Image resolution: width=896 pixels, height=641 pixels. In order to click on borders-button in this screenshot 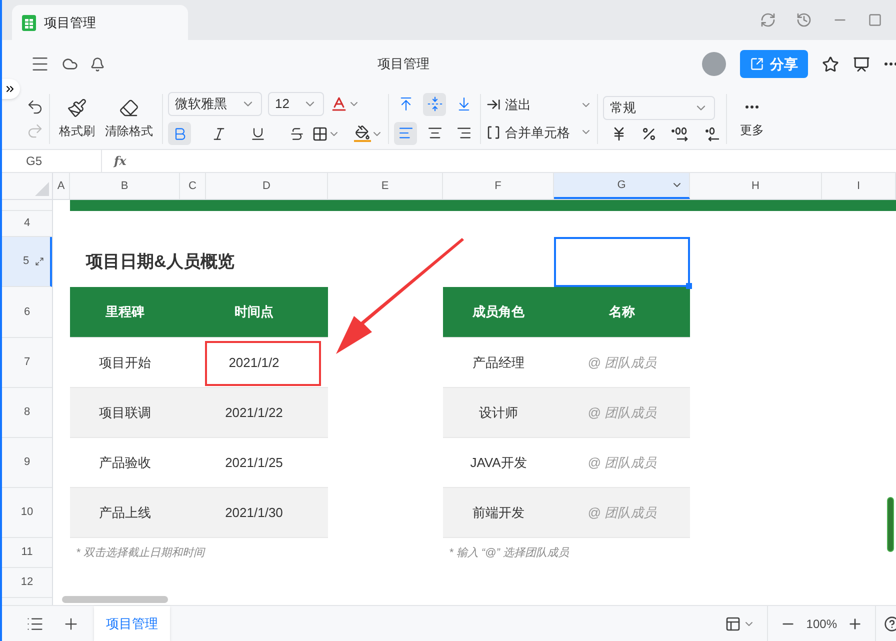, I will do `click(326, 134)`.